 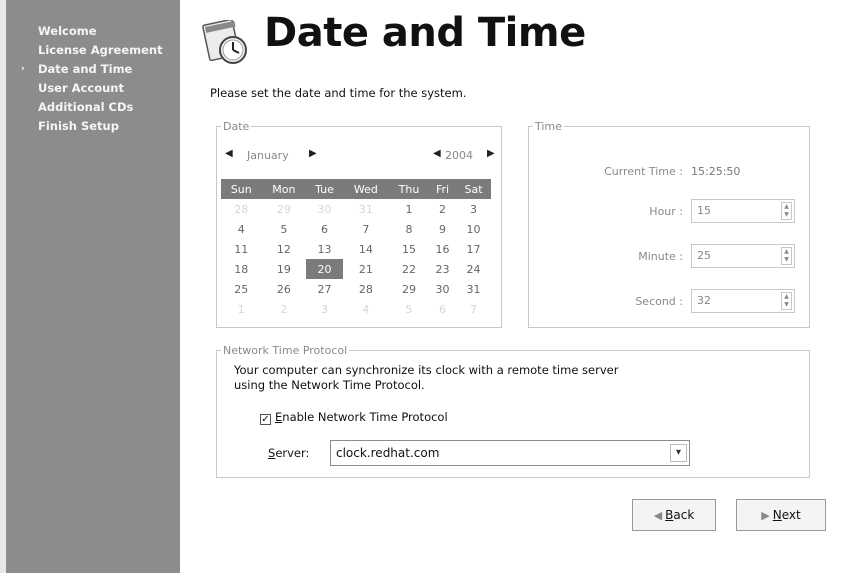 I want to click on calendar-day: 21, so click(x=366, y=269).